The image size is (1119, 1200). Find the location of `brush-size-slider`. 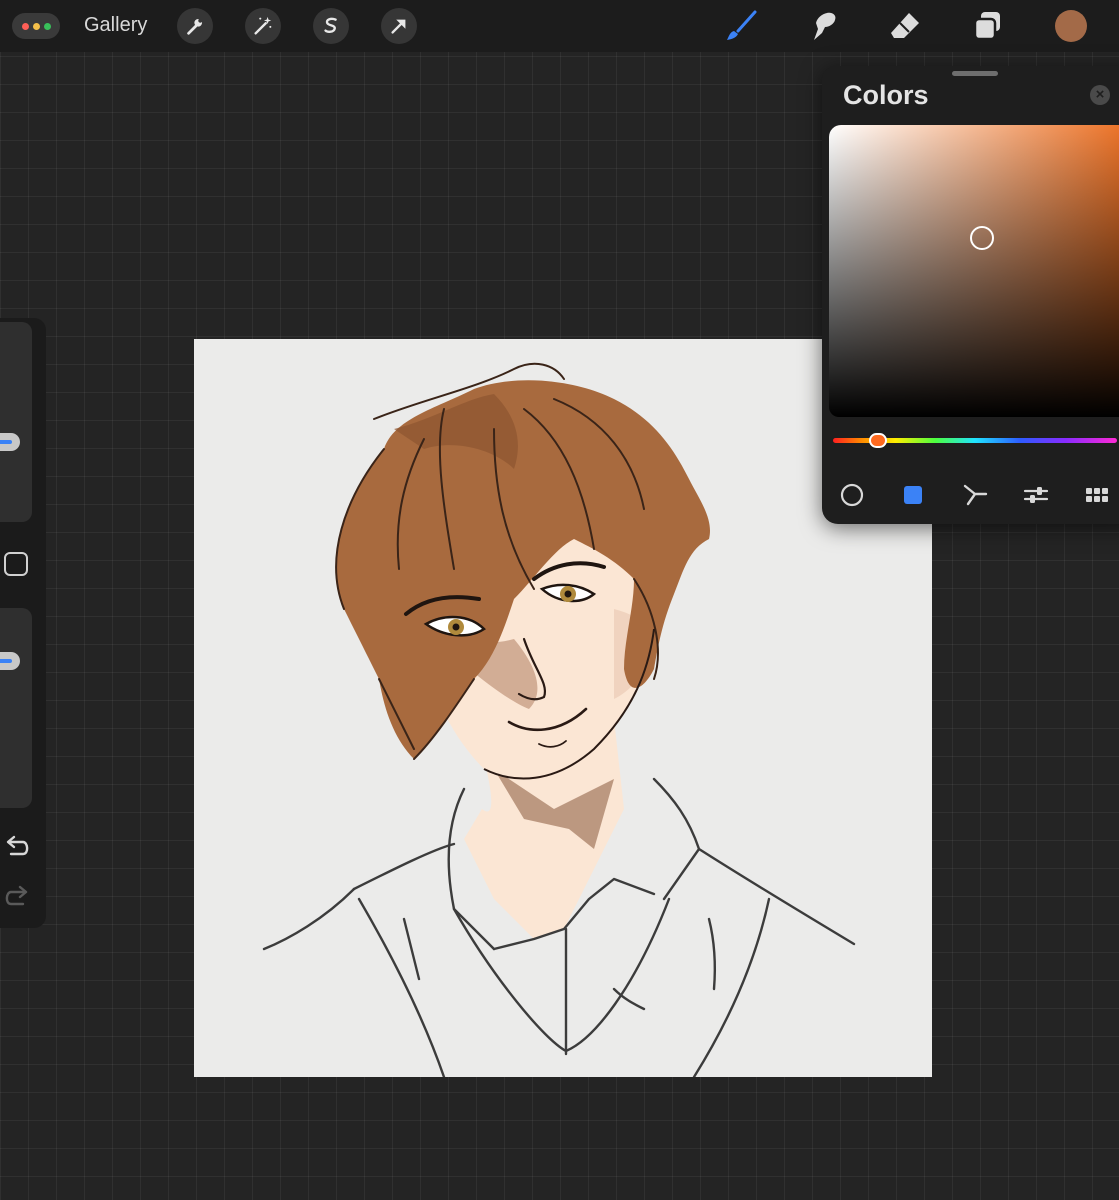

brush-size-slider is located at coordinates (16, 422).